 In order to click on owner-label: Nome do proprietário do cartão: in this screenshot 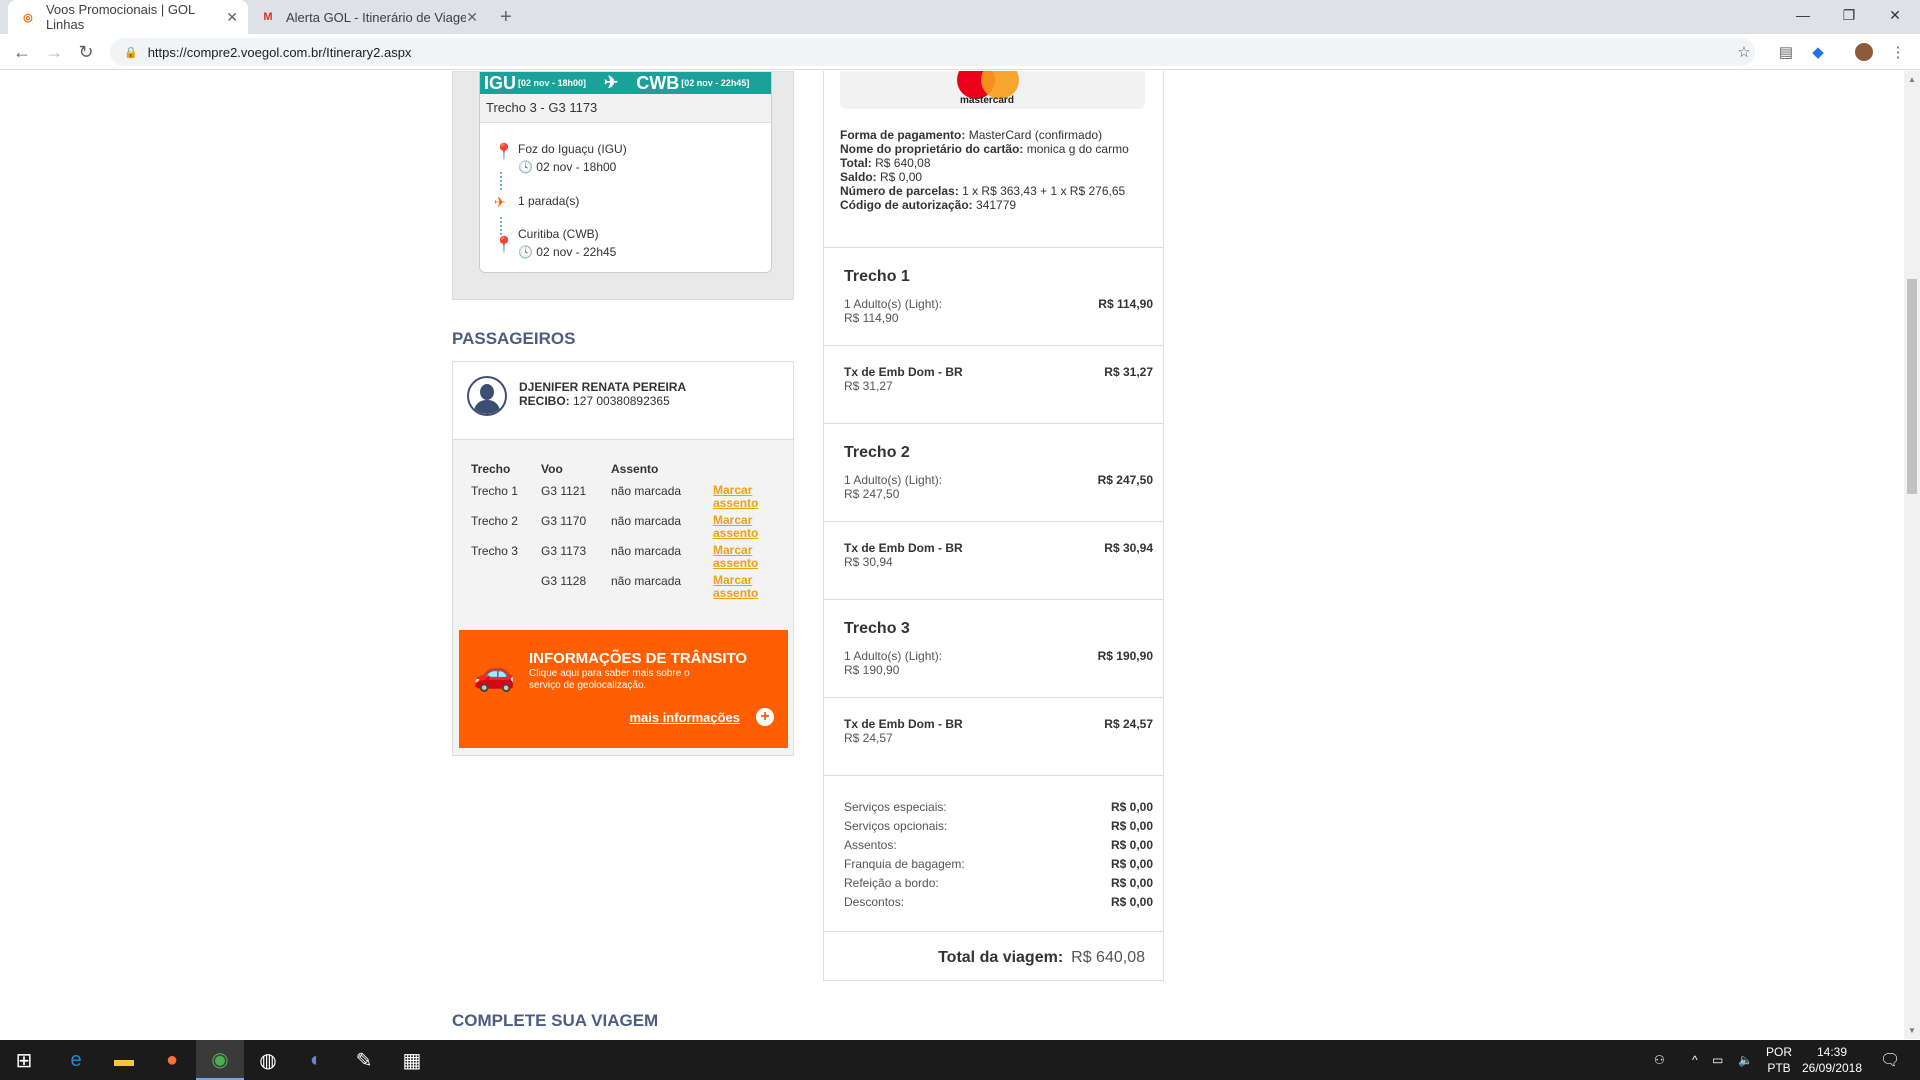, I will do `click(932, 149)`.